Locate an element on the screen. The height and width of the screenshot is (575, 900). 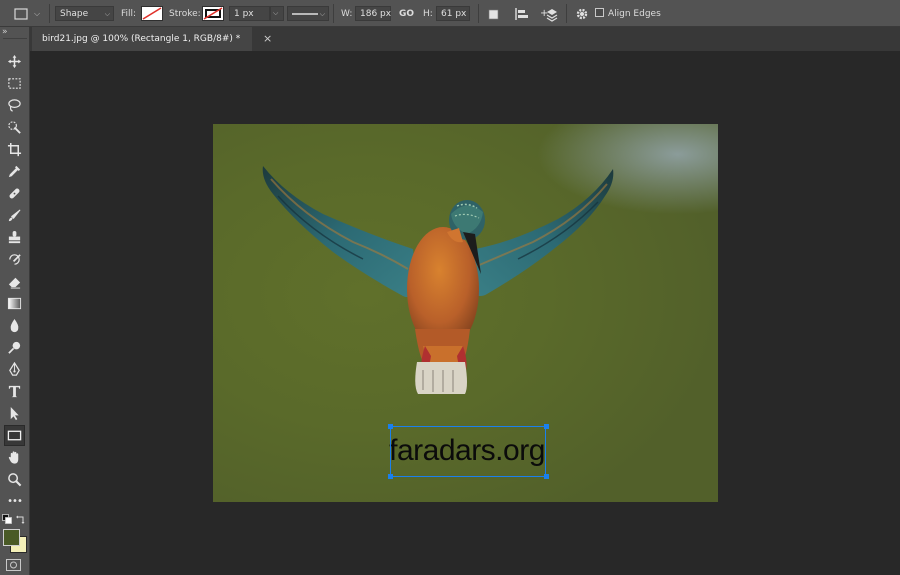
height-label: H: is located at coordinates (428, 13).